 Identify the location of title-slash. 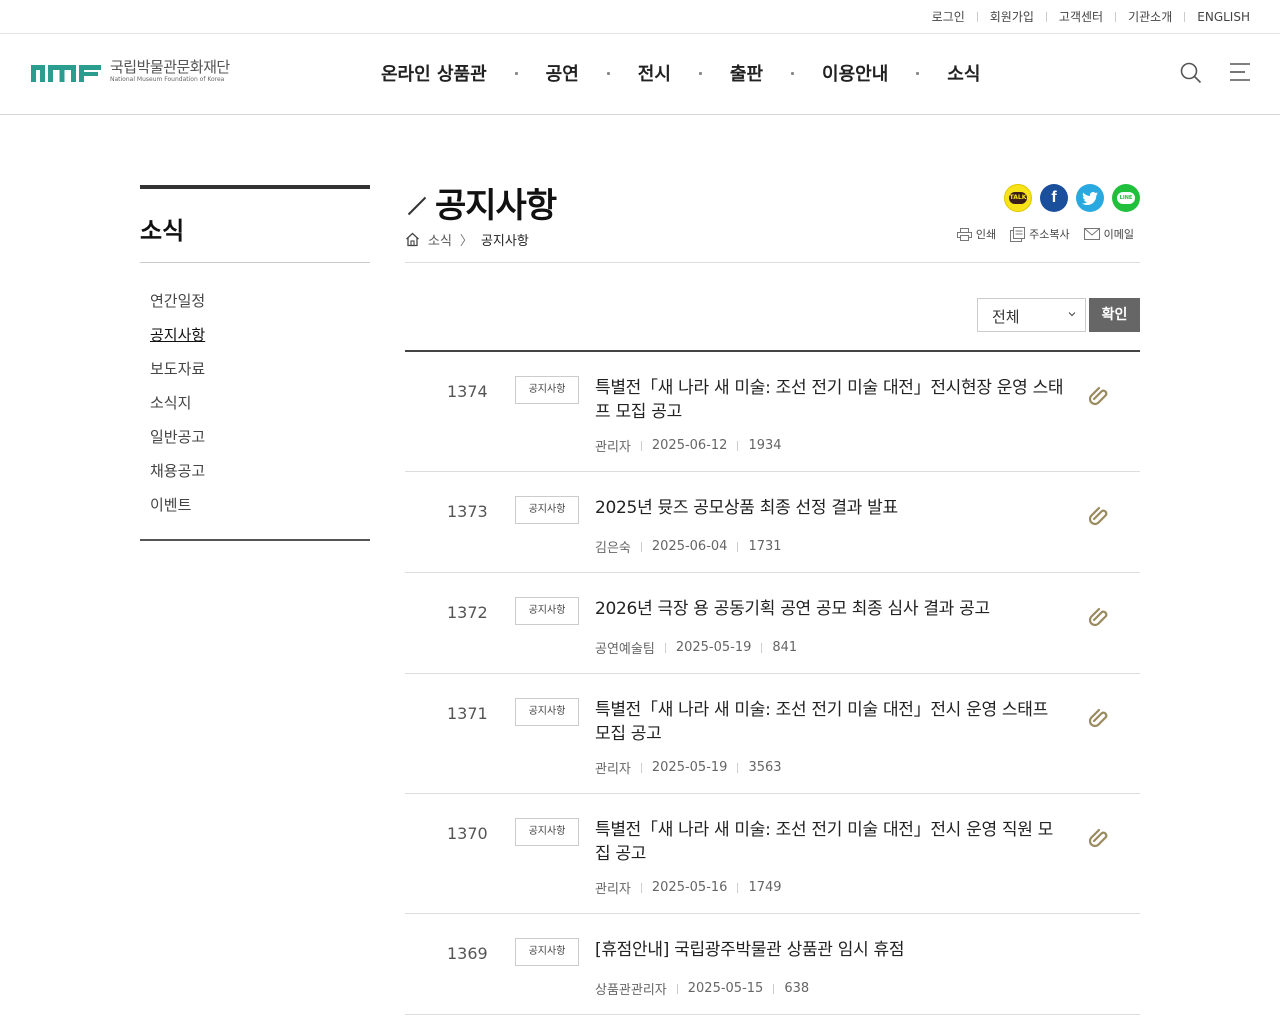
(417, 205).